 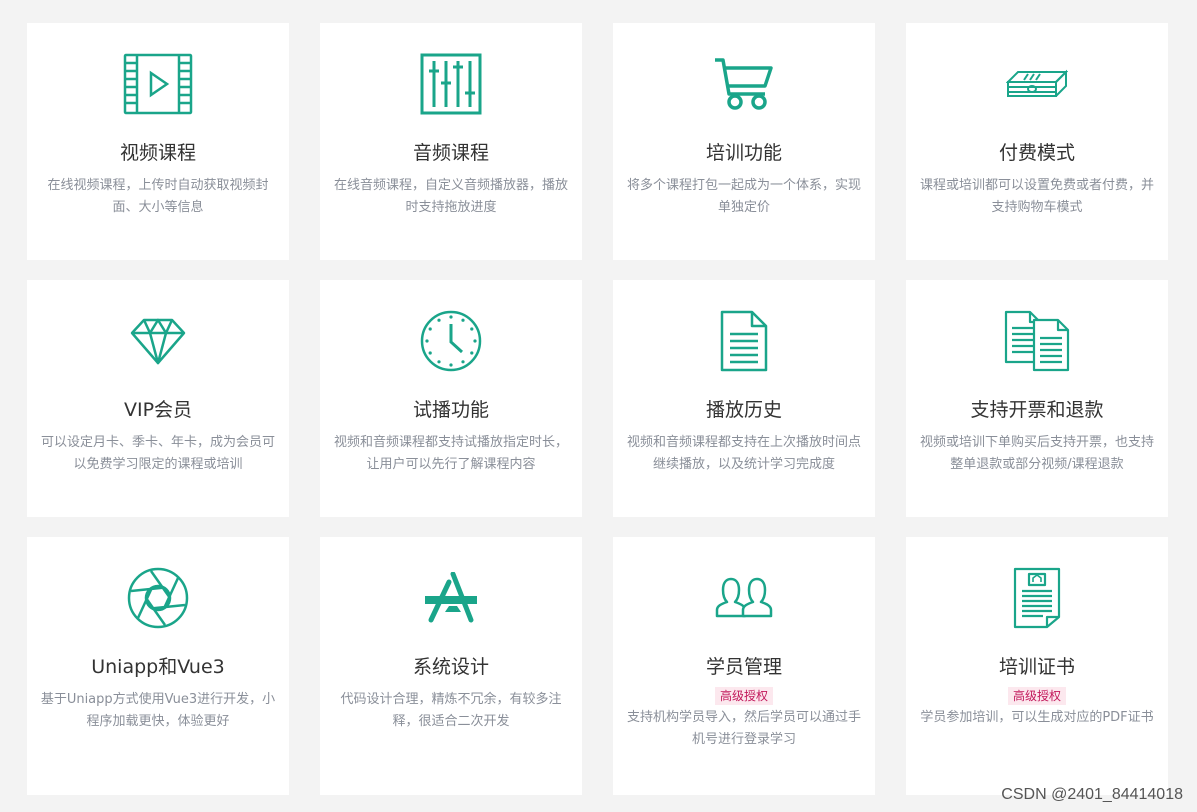 What do you see at coordinates (743, 728) in the screenshot?
I see `feature-description: 支持机构学员导入，然后学员可以通过手机号进行登录学习` at bounding box center [743, 728].